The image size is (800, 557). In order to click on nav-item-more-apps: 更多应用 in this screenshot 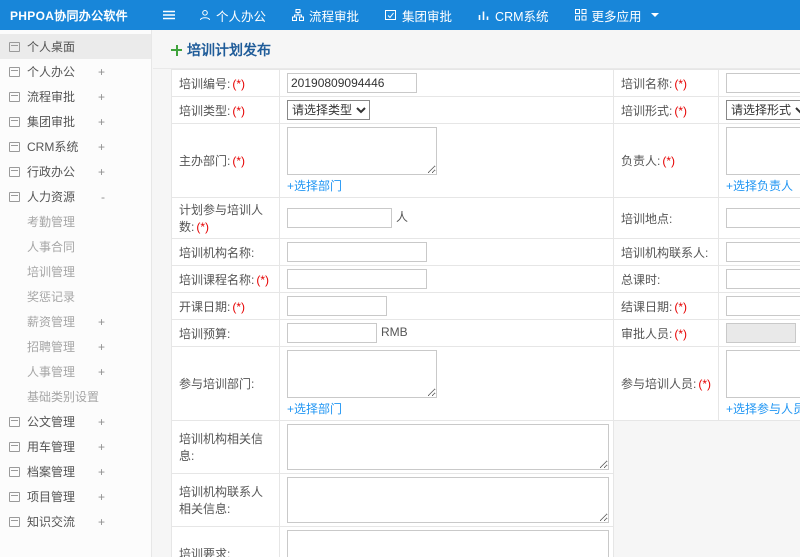, I will do `click(617, 15)`.